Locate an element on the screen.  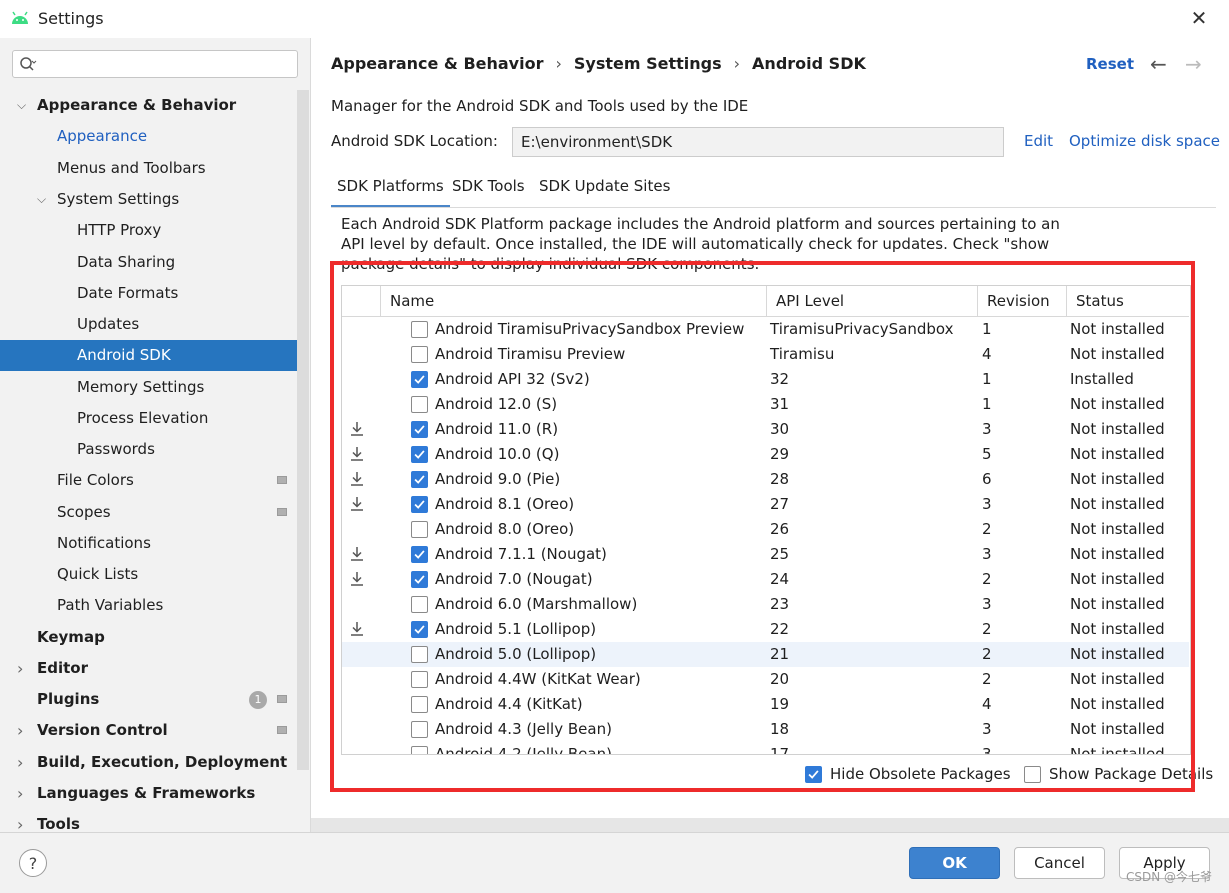
sidebar-item: › Languages & Frameworks is located at coordinates (148, 793).